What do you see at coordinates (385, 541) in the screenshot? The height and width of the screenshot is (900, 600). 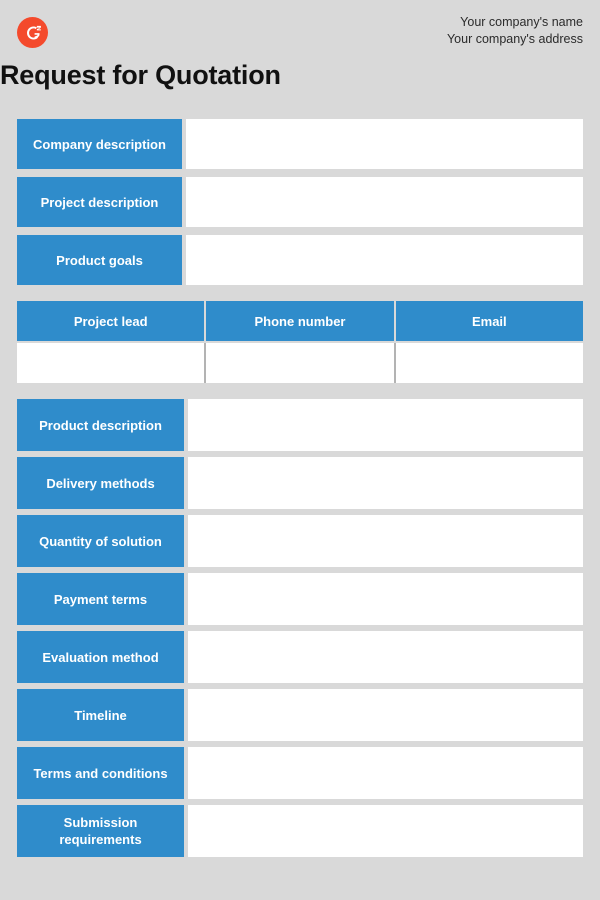 I see `field-input-quantity-of-solution` at bounding box center [385, 541].